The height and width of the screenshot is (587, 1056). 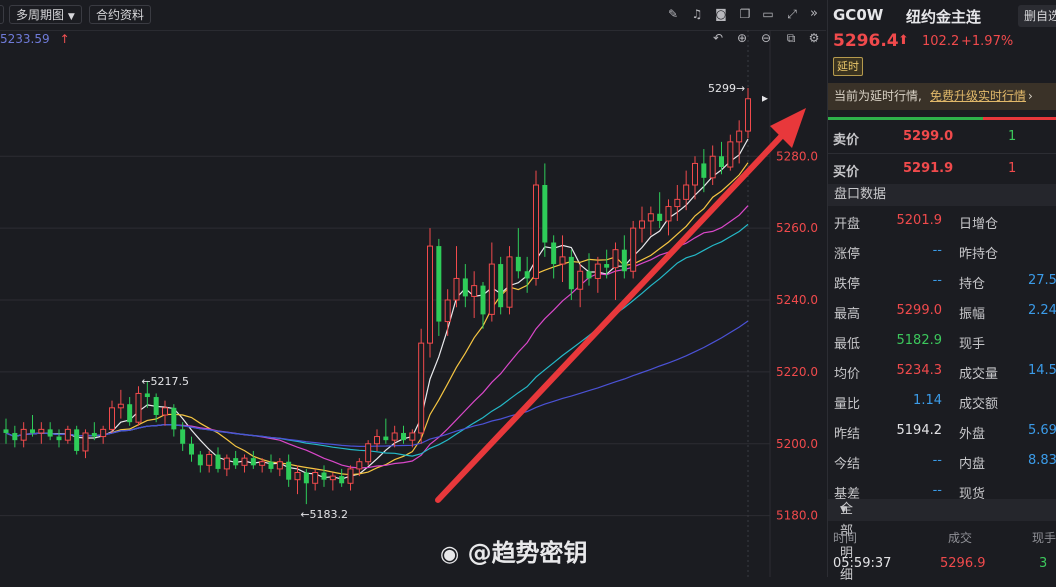 I want to click on stat-label: 跌停, so click(x=847, y=284).